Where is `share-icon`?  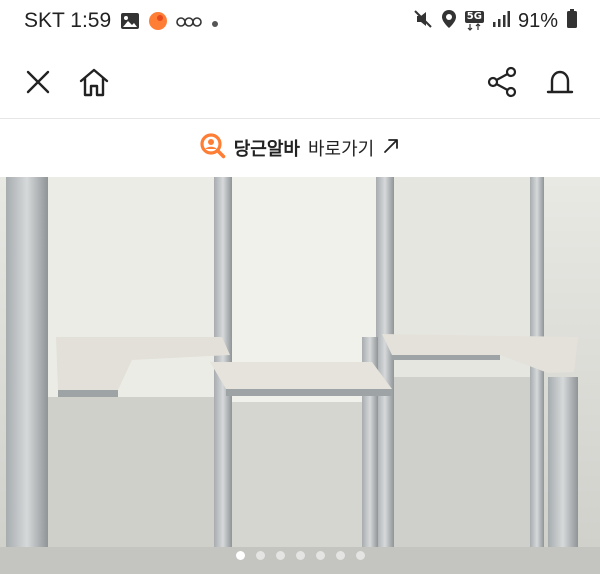
share-icon is located at coordinates (502, 82).